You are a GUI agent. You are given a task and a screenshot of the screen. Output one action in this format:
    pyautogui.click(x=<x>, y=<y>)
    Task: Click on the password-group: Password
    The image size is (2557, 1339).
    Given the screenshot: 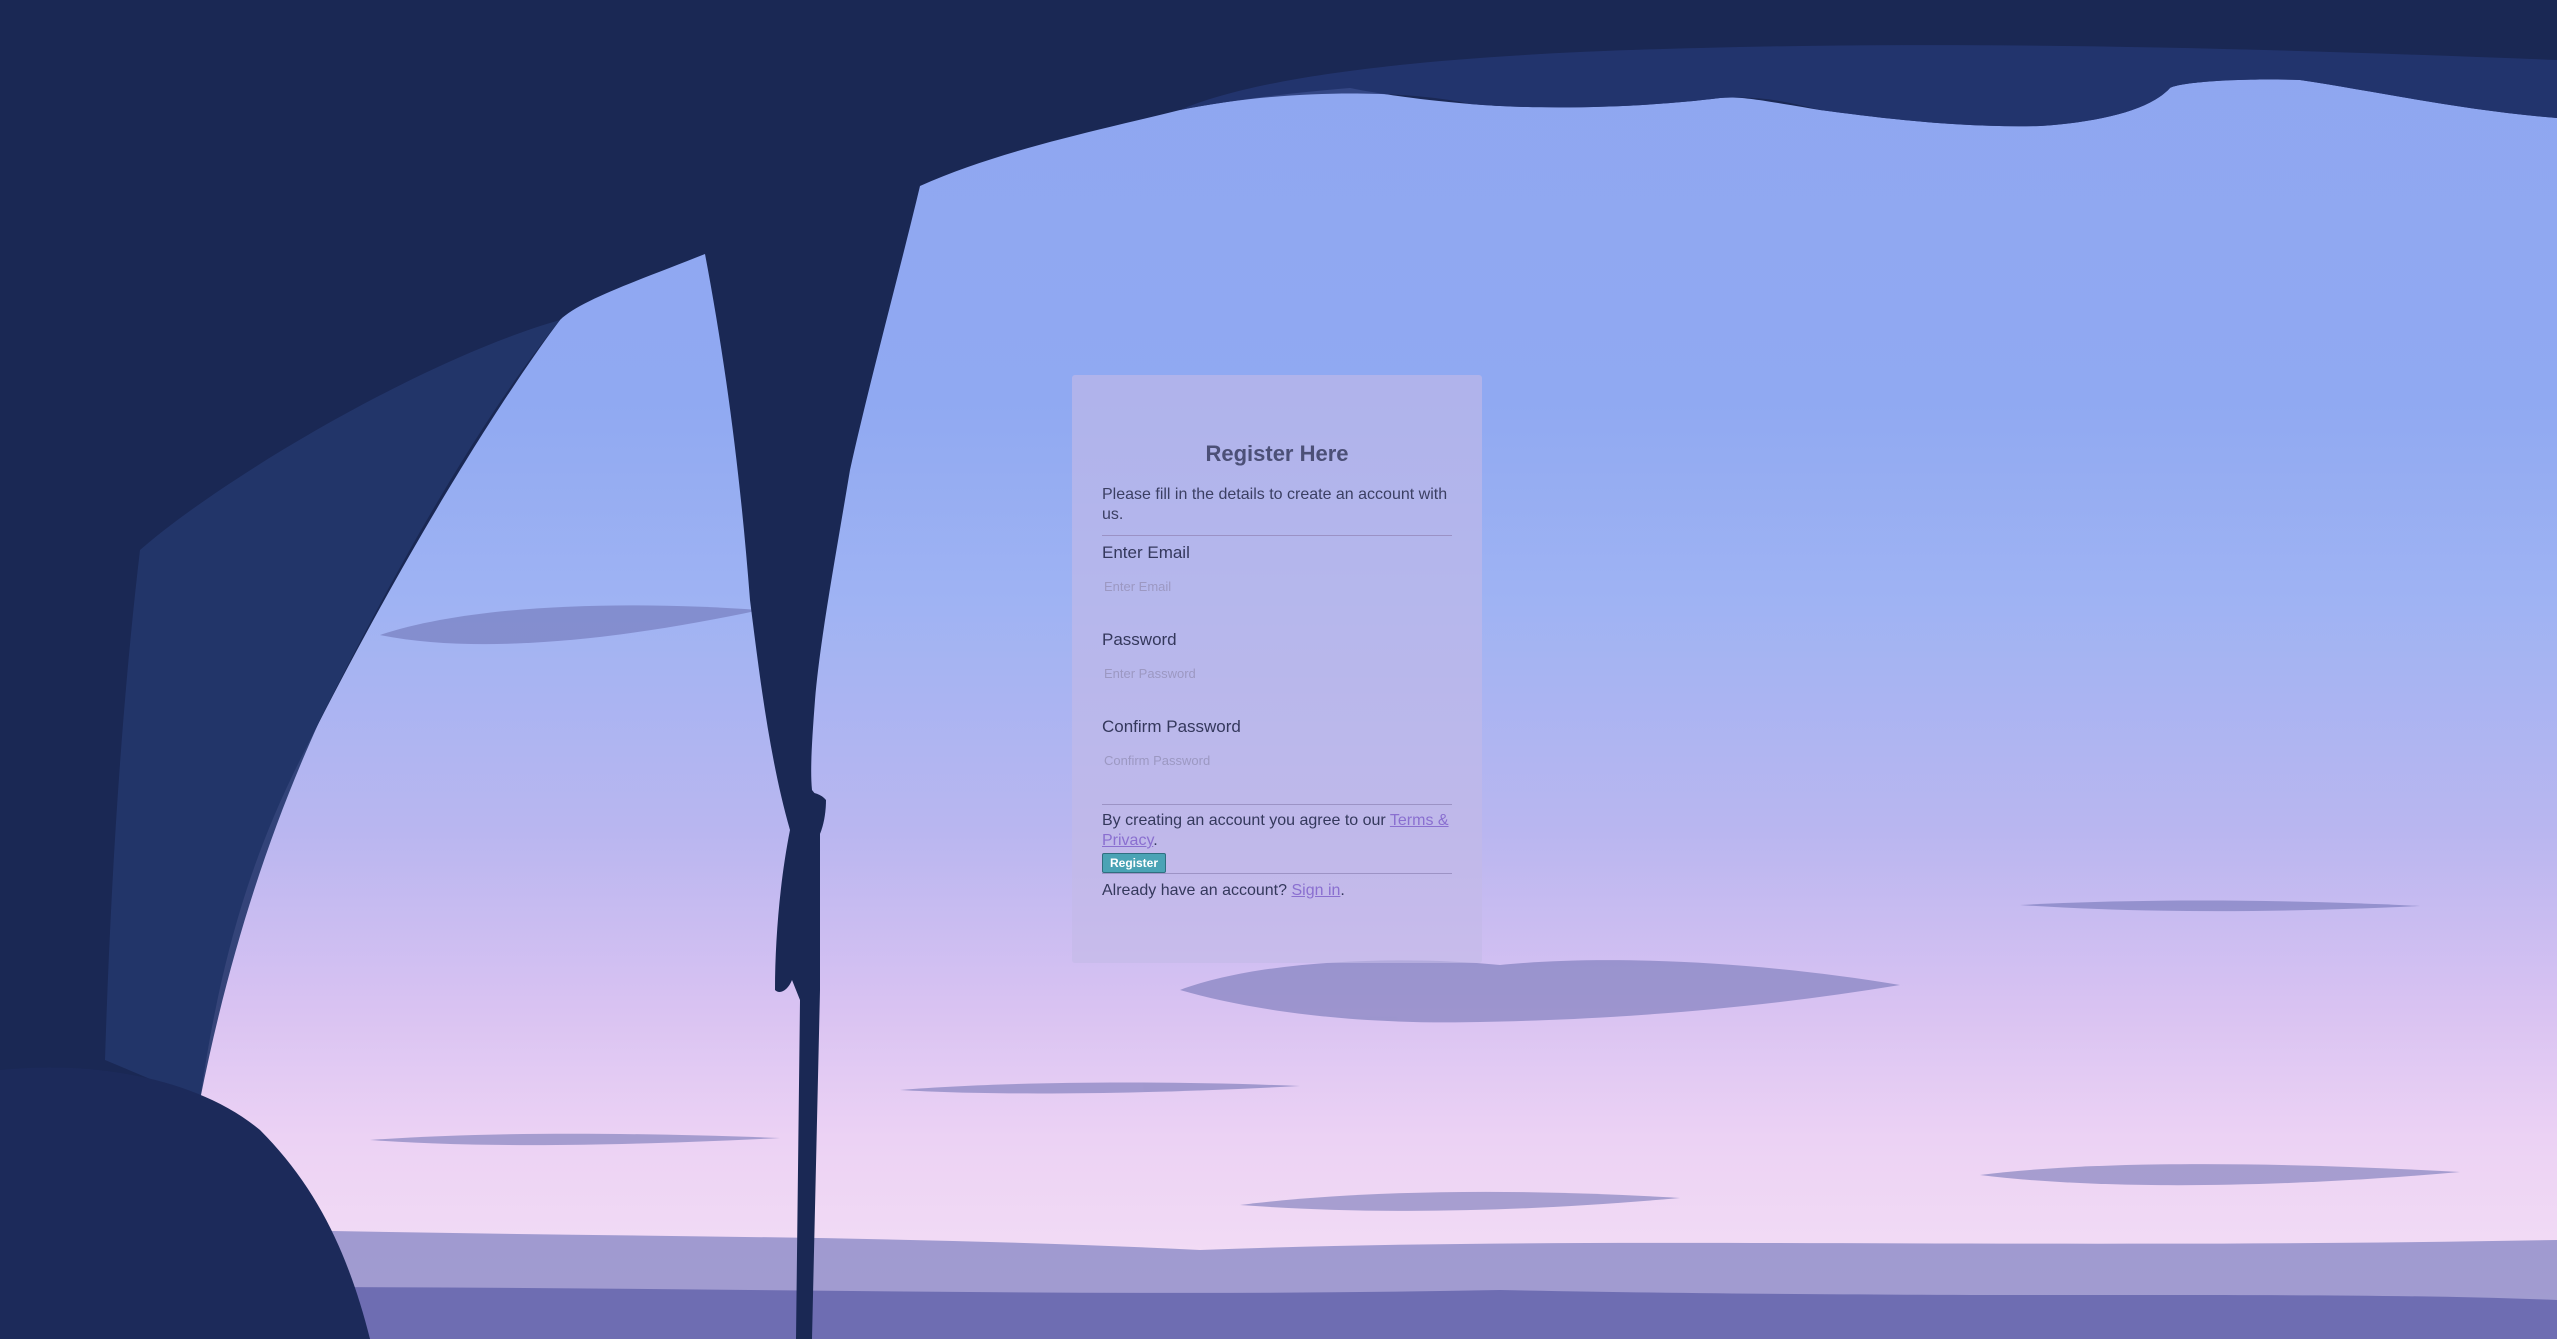 What is the action you would take?
    pyautogui.click(x=1277, y=657)
    